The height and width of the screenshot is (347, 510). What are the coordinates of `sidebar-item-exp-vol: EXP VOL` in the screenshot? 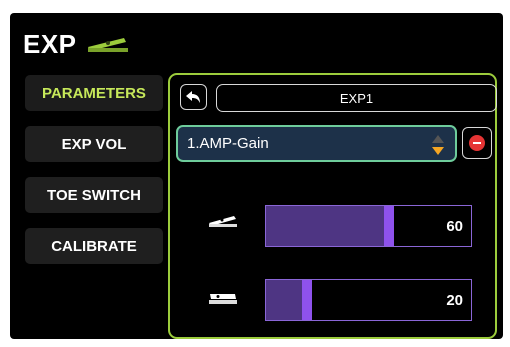 It's located at (94, 144).